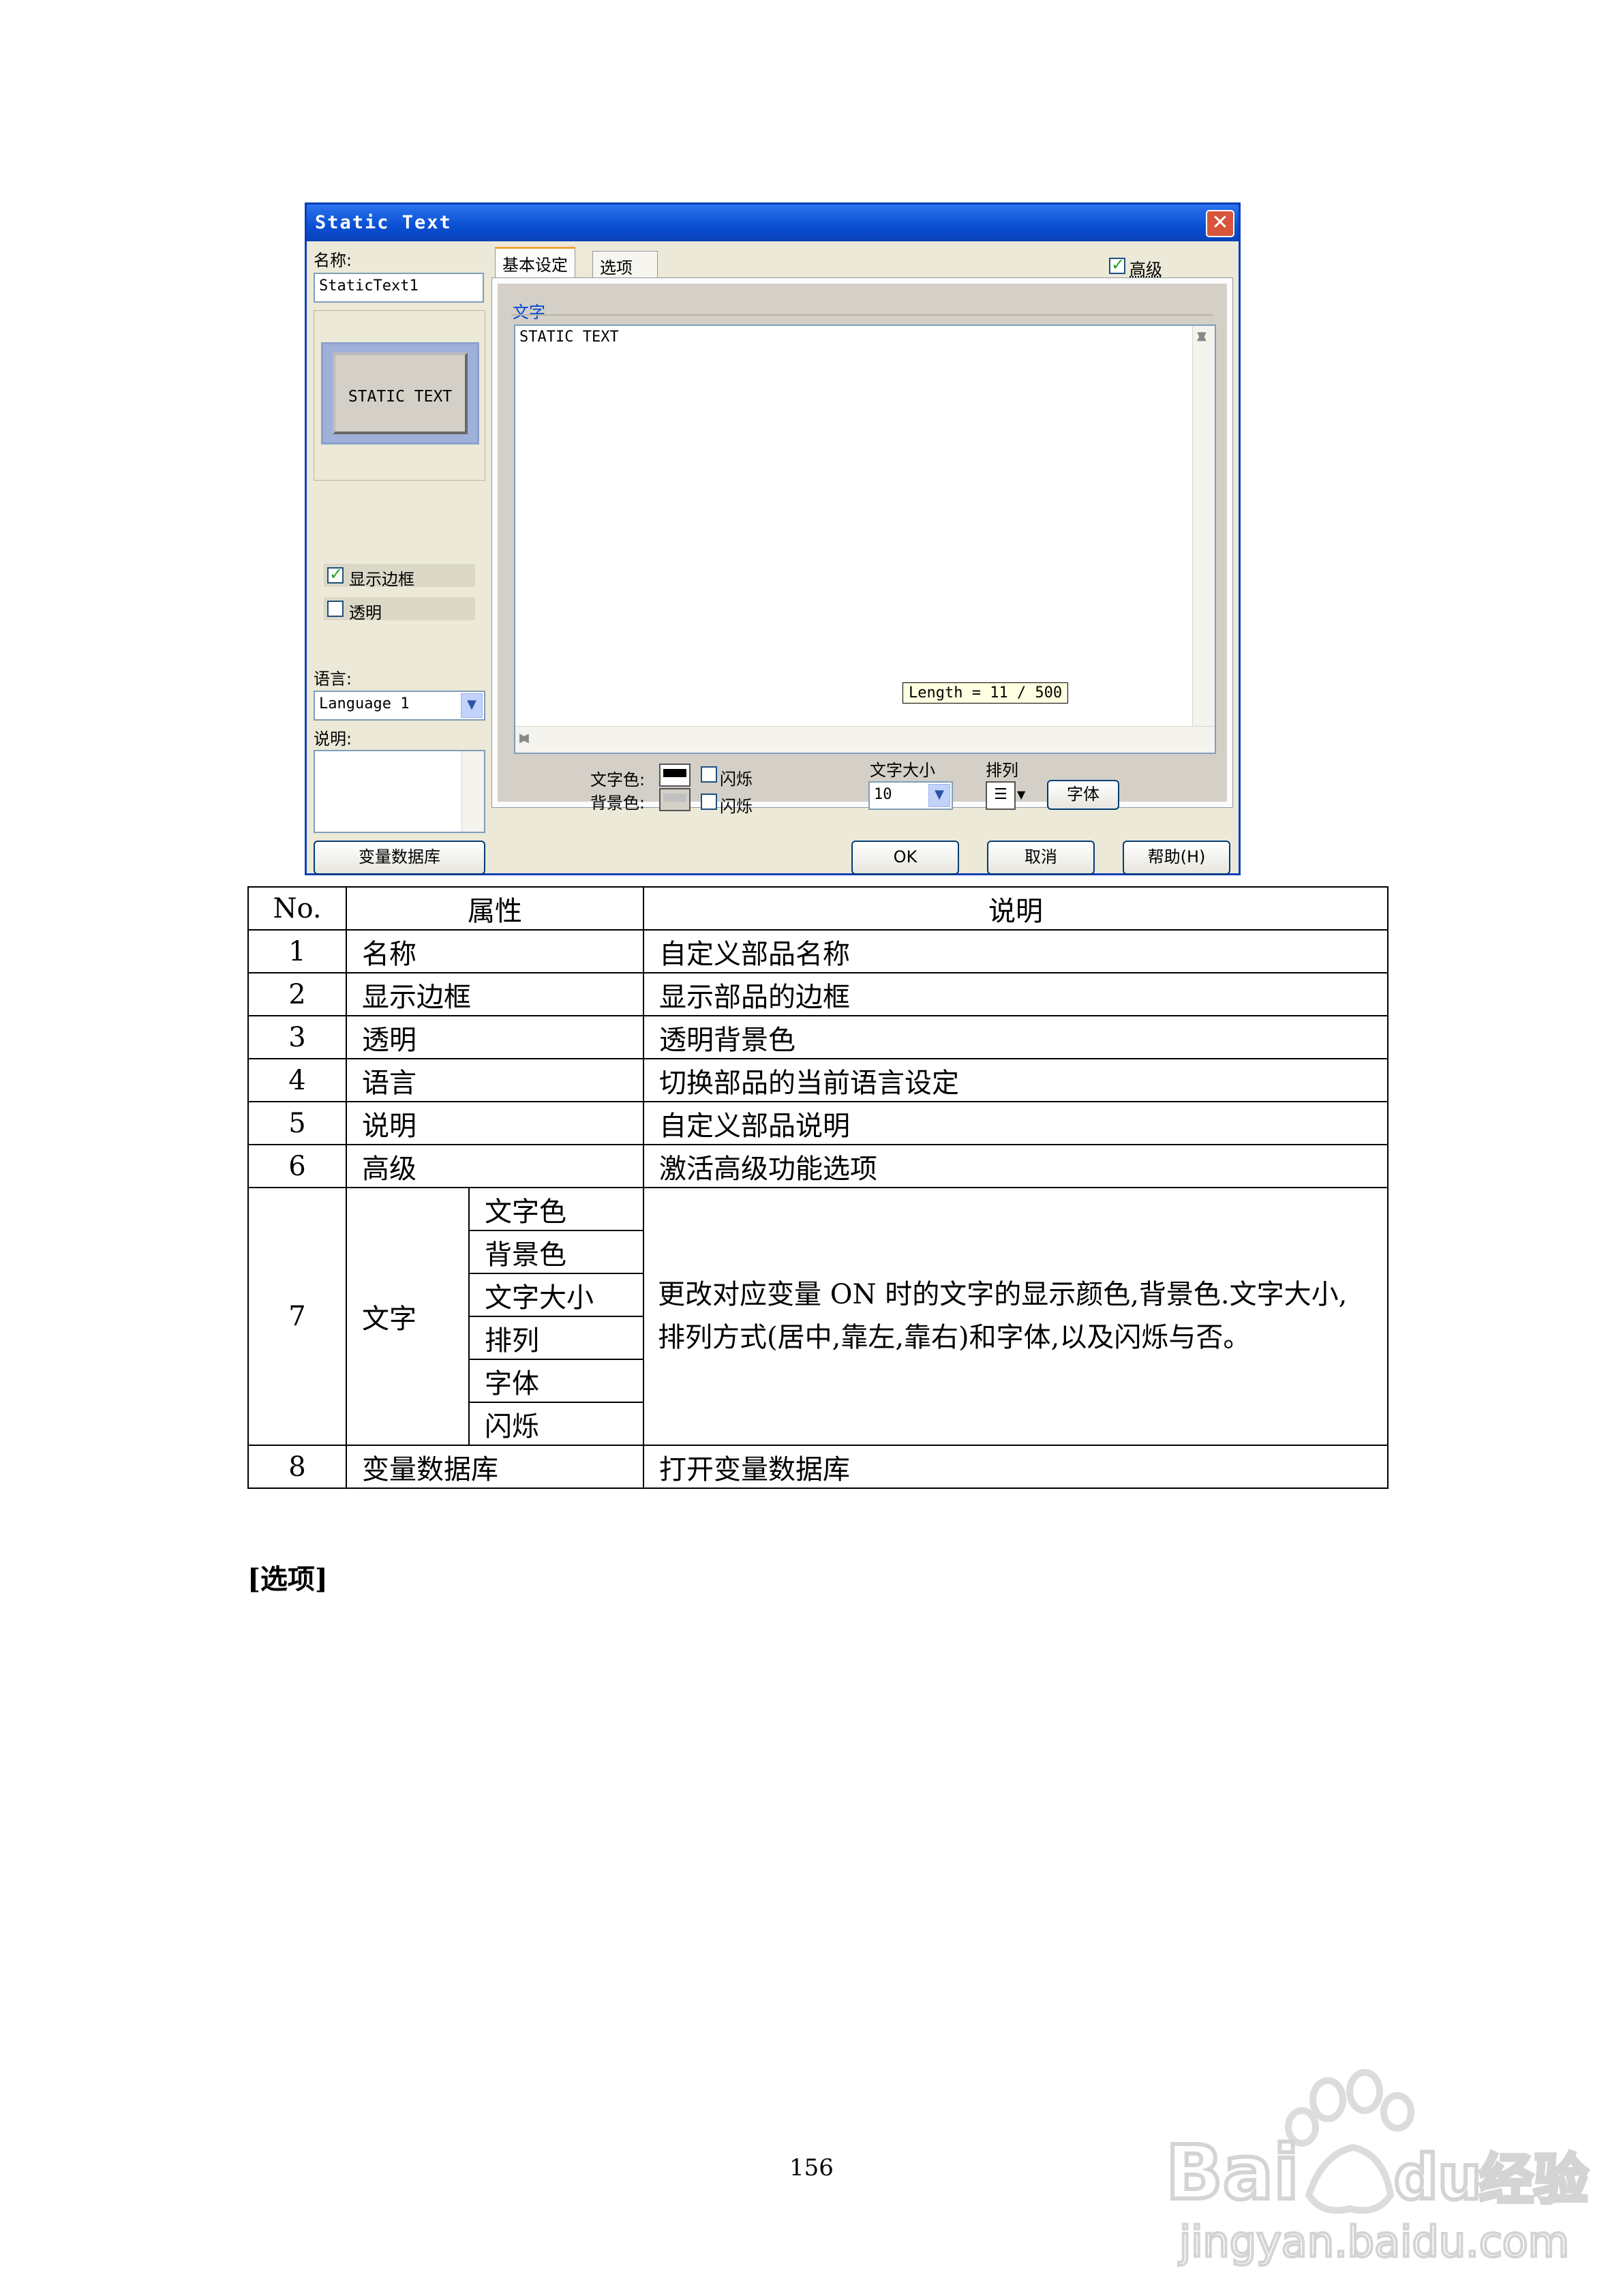  What do you see at coordinates (1145, 269) in the screenshot?
I see `advanced-label: 高级` at bounding box center [1145, 269].